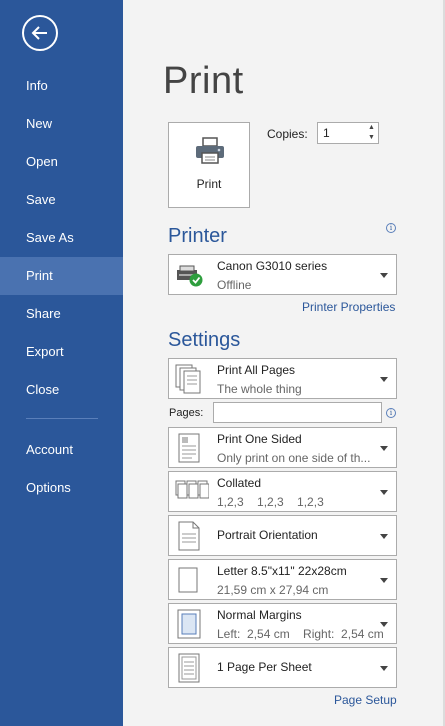 Image resolution: width=445 pixels, height=726 pixels. Describe the element at coordinates (259, 439) in the screenshot. I see `sides-label: Print One Sided` at that location.